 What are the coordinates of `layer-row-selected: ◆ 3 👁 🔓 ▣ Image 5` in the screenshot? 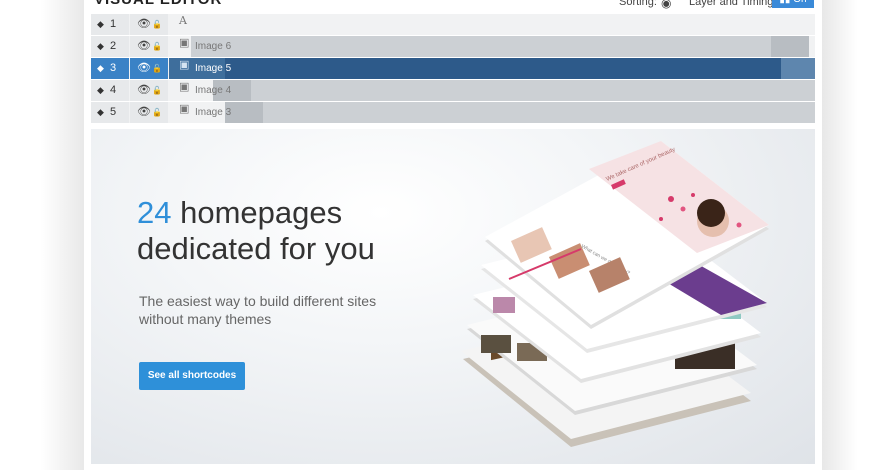 It's located at (453, 68).